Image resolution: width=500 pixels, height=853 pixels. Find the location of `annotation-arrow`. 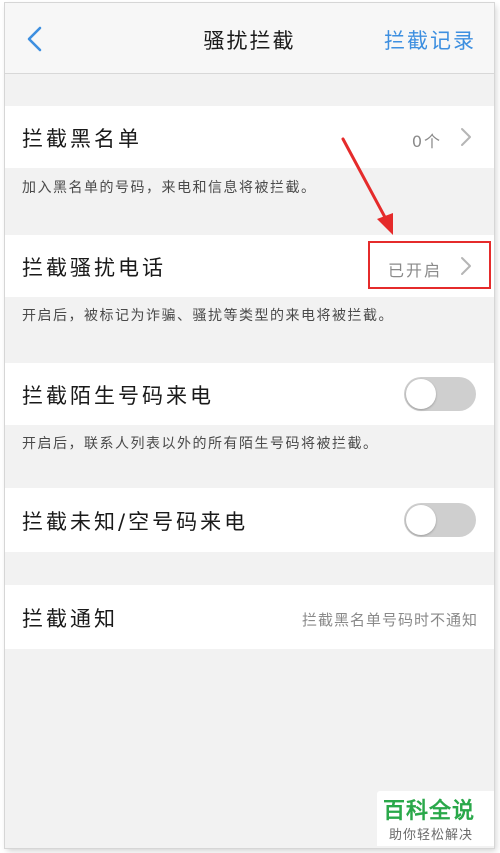

annotation-arrow is located at coordinates (367, 186).